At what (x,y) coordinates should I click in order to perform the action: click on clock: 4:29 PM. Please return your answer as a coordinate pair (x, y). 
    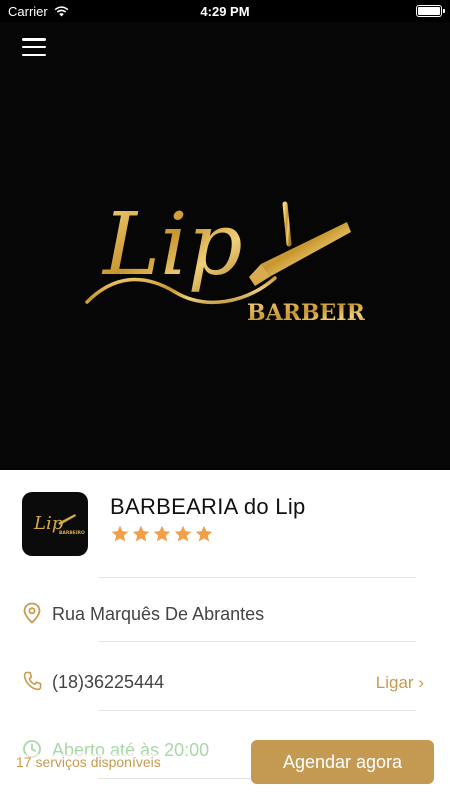
    Looking at the image, I should click on (225, 11).